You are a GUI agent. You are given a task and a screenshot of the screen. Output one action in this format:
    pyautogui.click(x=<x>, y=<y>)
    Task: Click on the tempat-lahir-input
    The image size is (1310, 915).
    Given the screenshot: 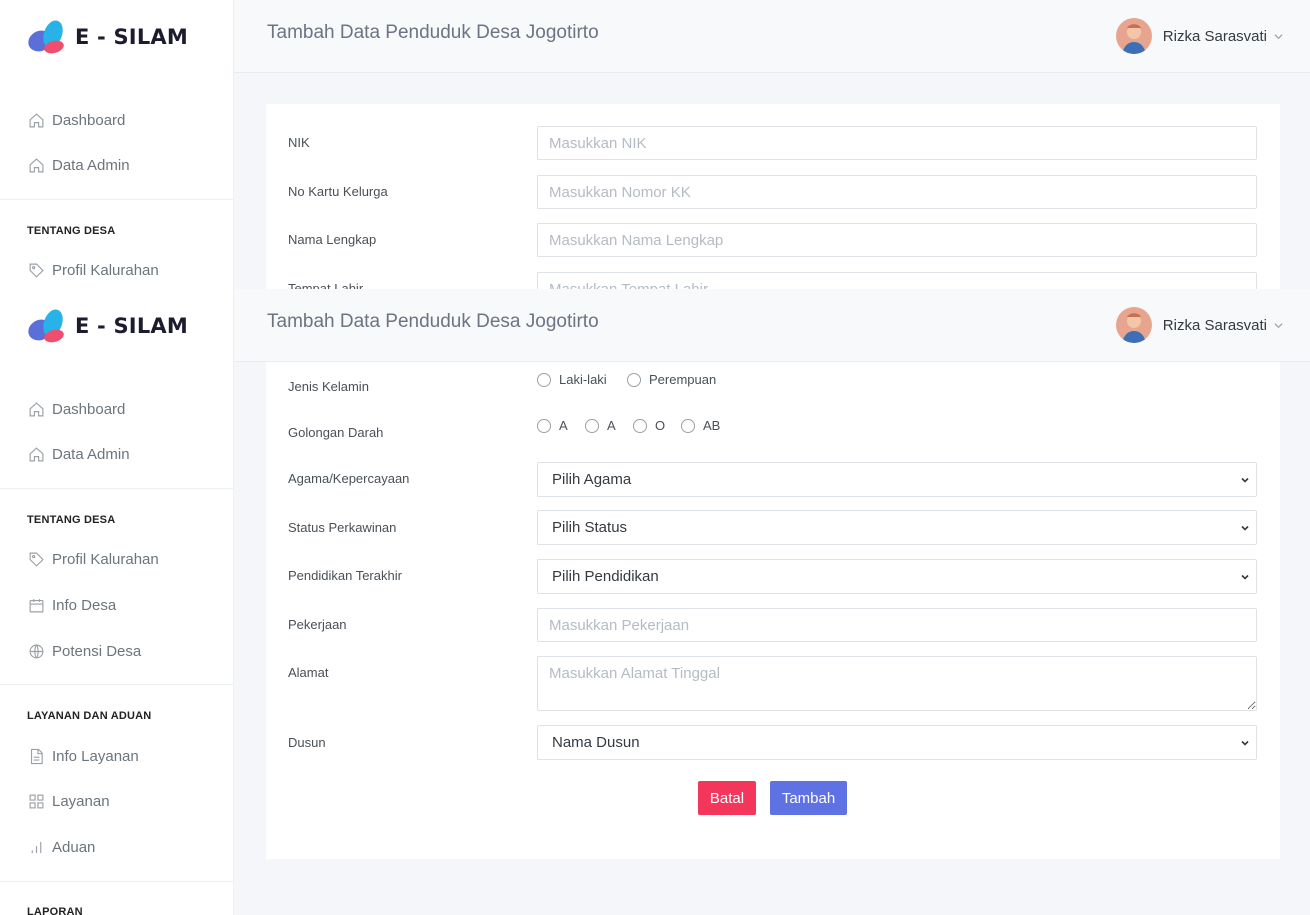 What is the action you would take?
    pyautogui.click(x=897, y=280)
    